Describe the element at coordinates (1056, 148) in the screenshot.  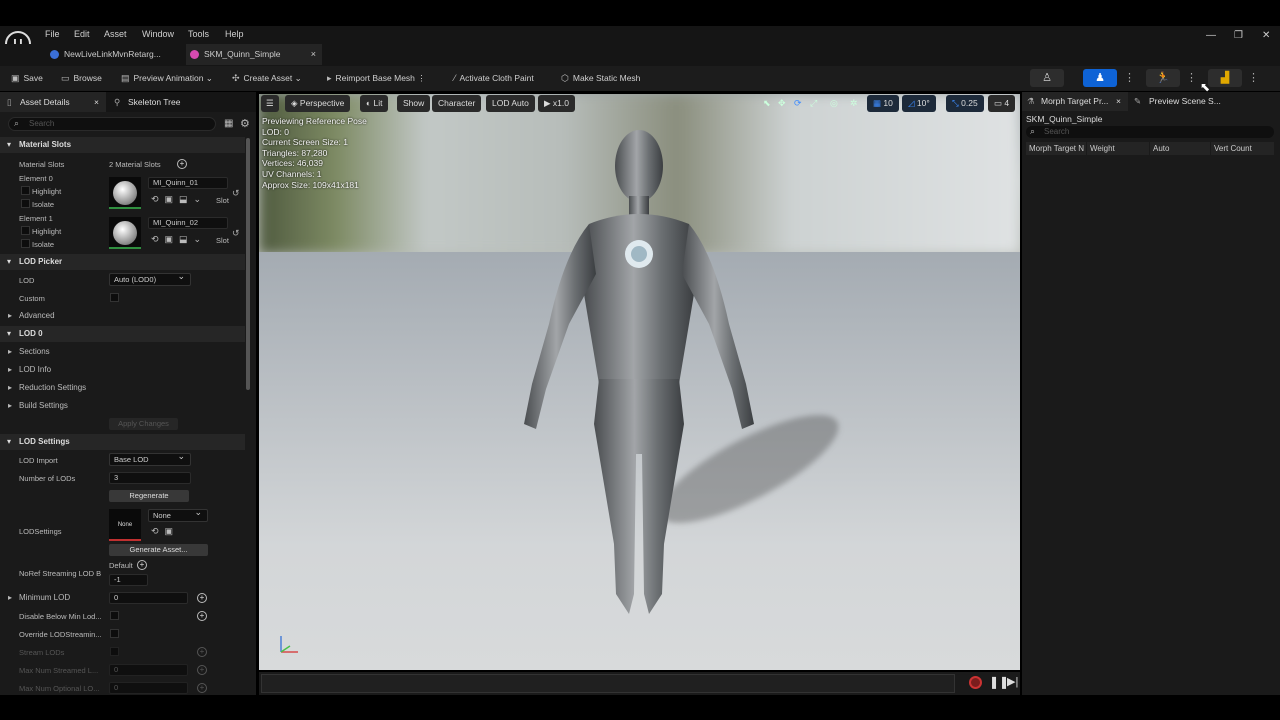
I see `column-morph-target-name: Morph Target N` at that location.